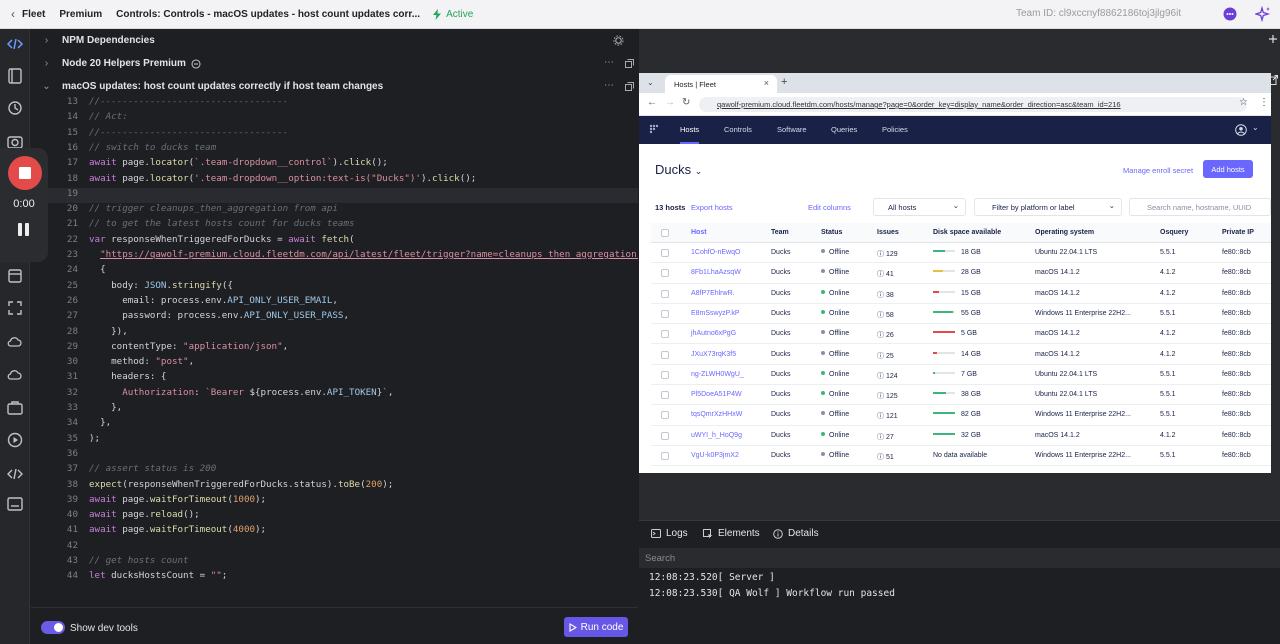  I want to click on code-line: 31 headers: {, so click(334, 378).